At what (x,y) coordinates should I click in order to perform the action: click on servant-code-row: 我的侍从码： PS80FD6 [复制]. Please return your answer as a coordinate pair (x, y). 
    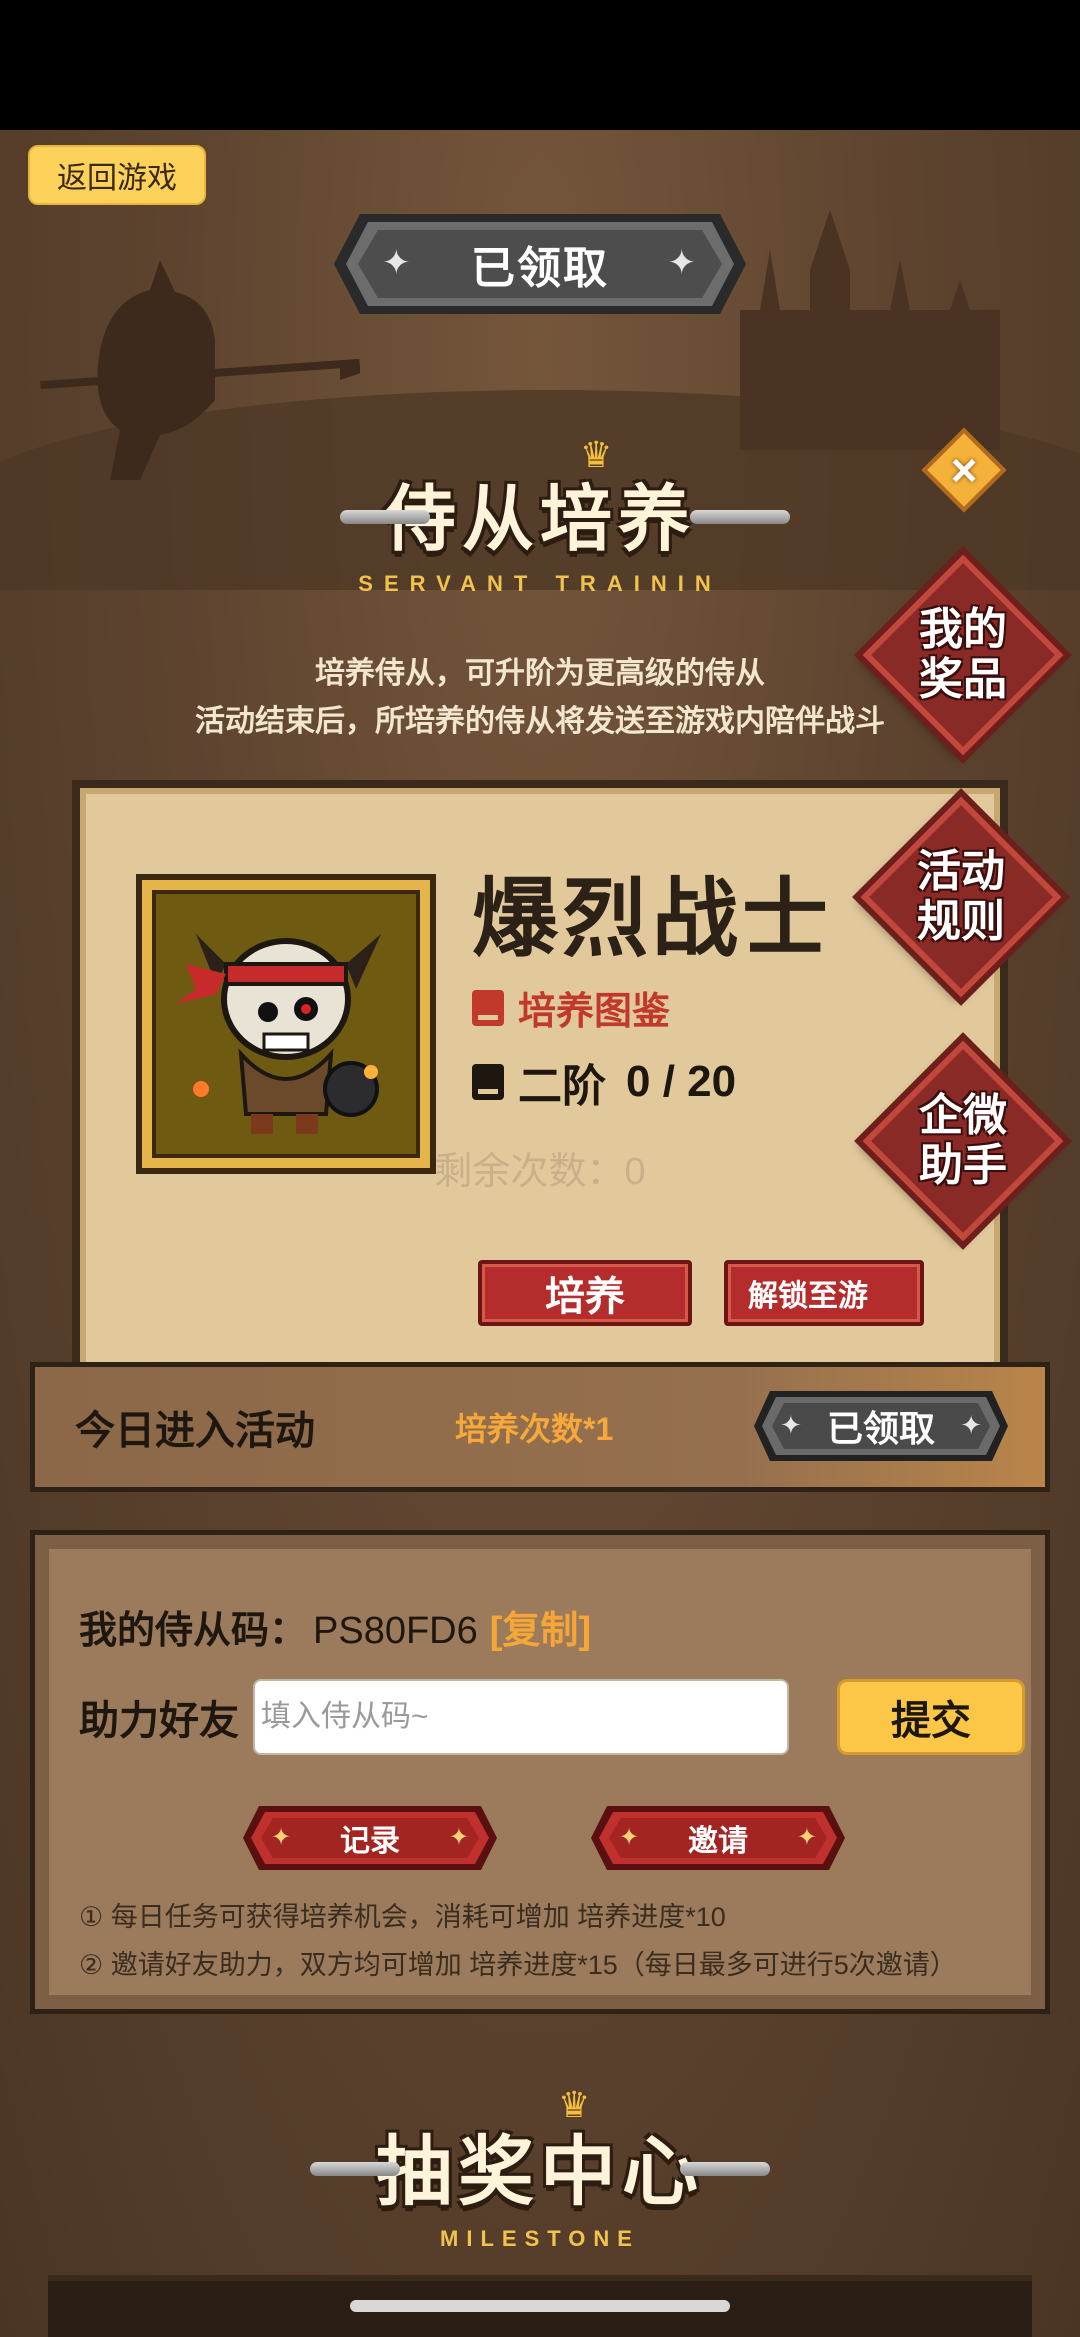
    Looking at the image, I should click on (335, 1626).